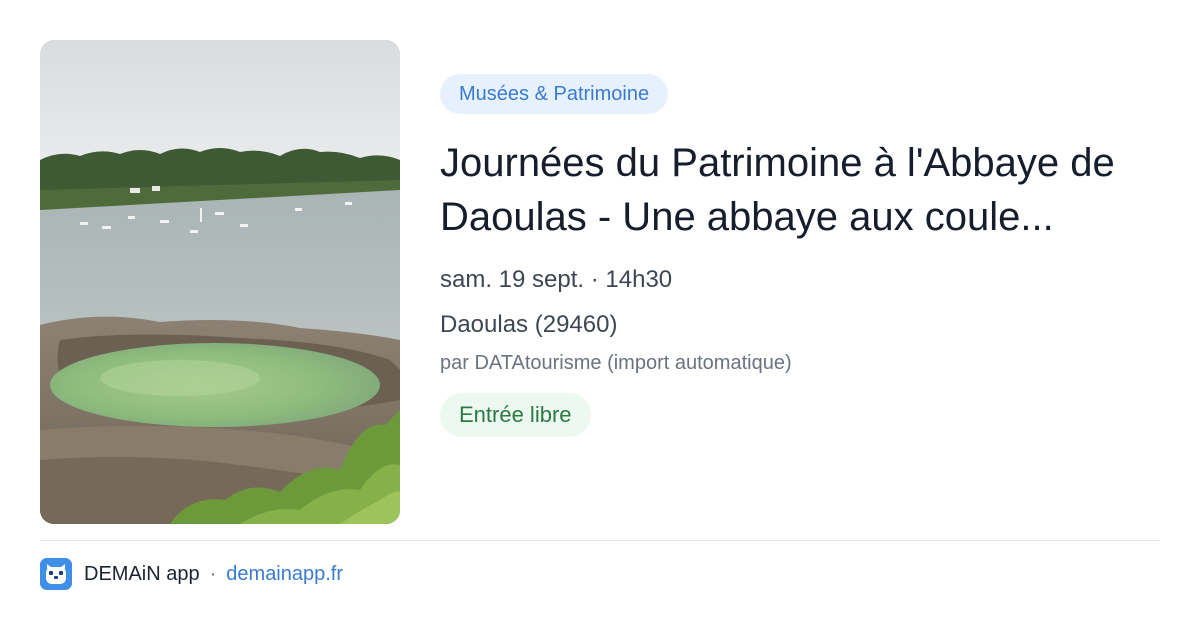 This screenshot has height=630, width=1200. I want to click on price-badge: Entrée libre, so click(515, 415).